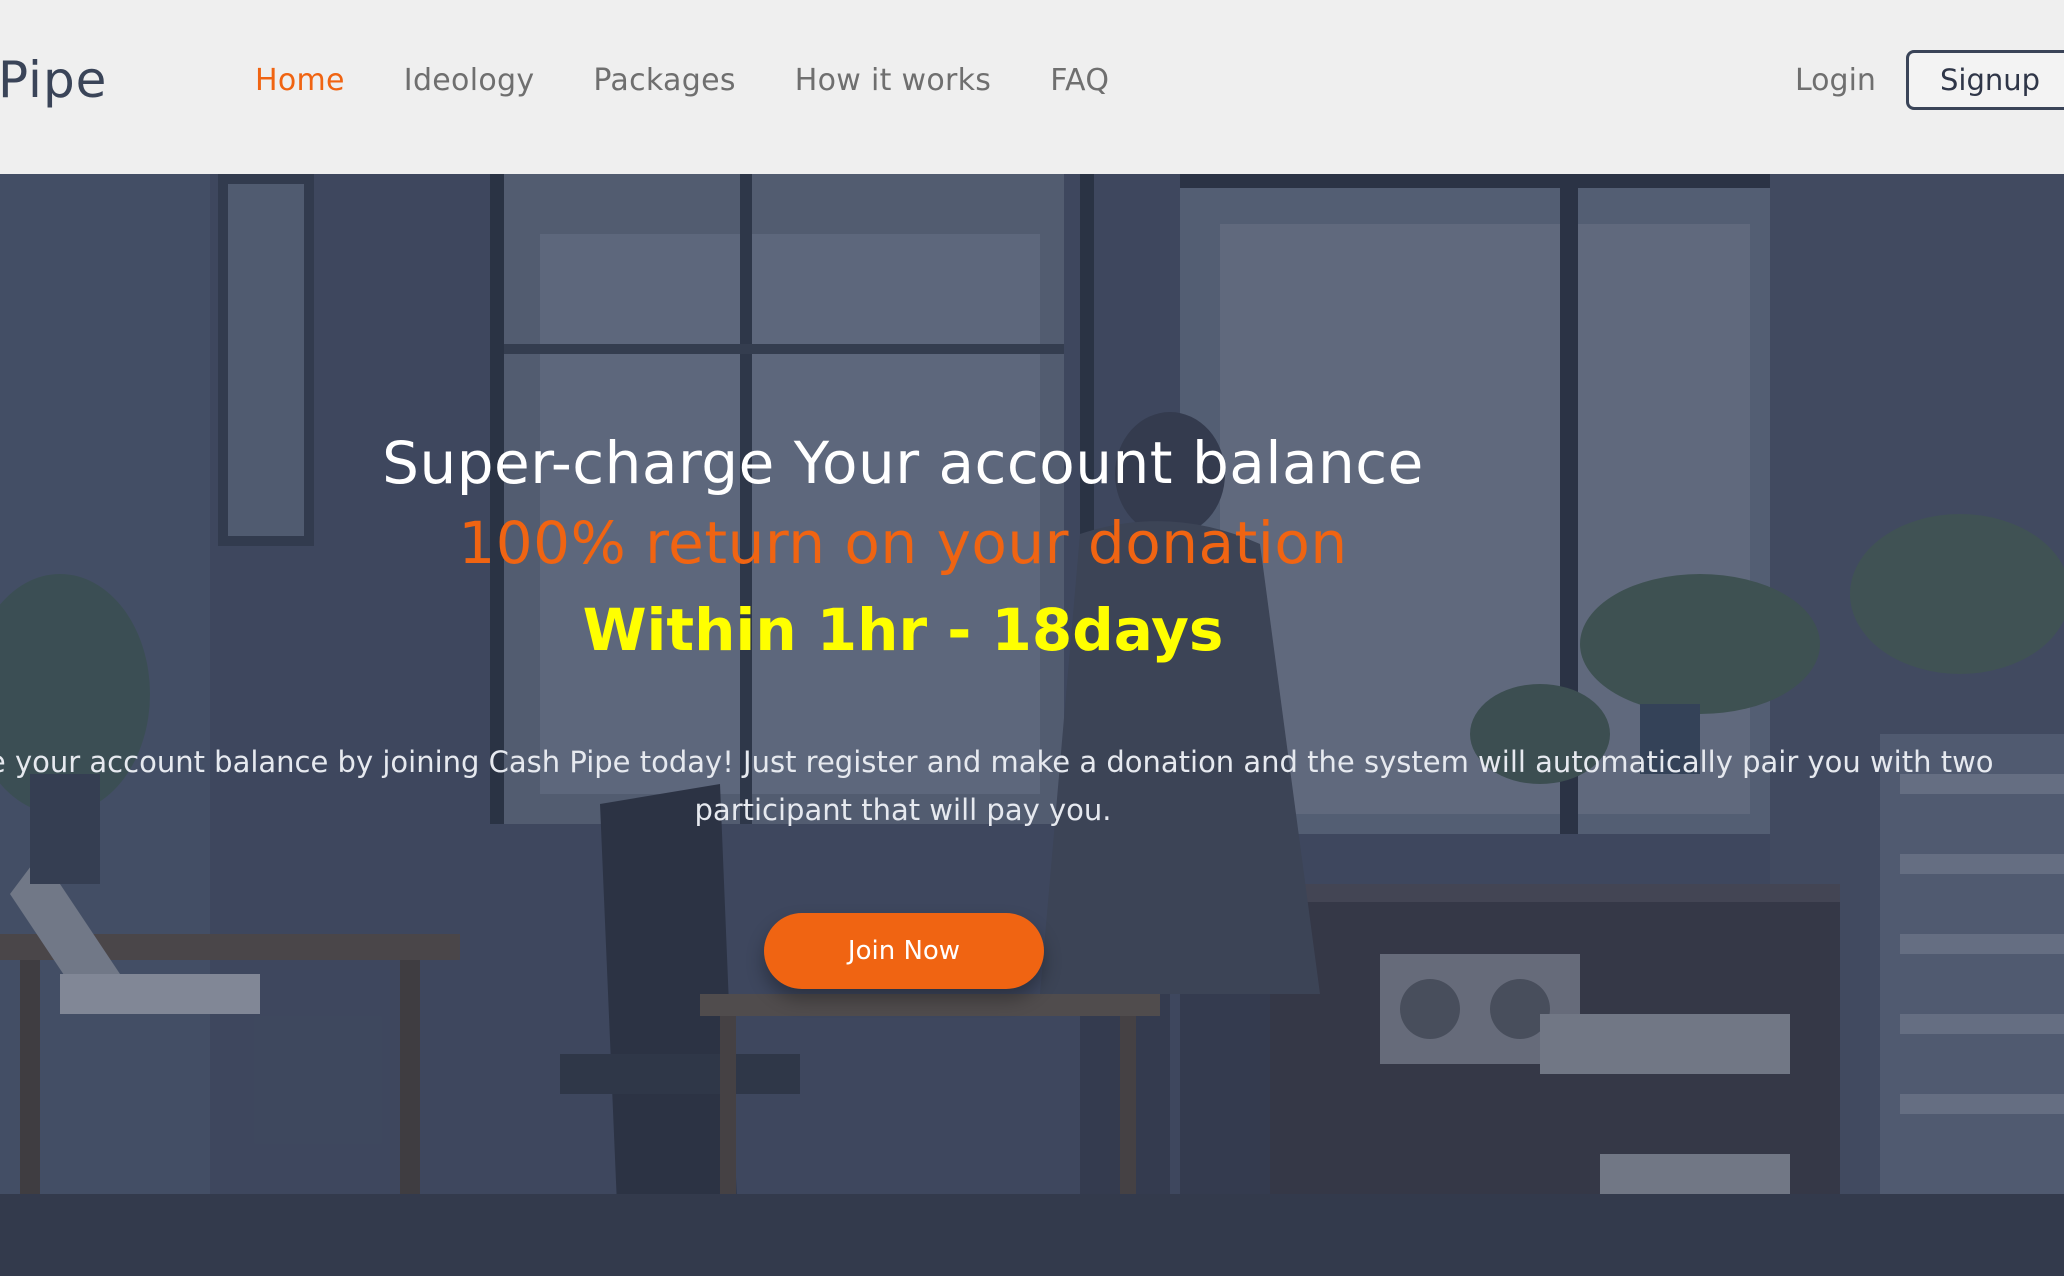 The width and height of the screenshot is (2064, 1276). What do you see at coordinates (903, 630) in the screenshot?
I see `hero-subheadline-timeframe: Within 1hr - 18days` at bounding box center [903, 630].